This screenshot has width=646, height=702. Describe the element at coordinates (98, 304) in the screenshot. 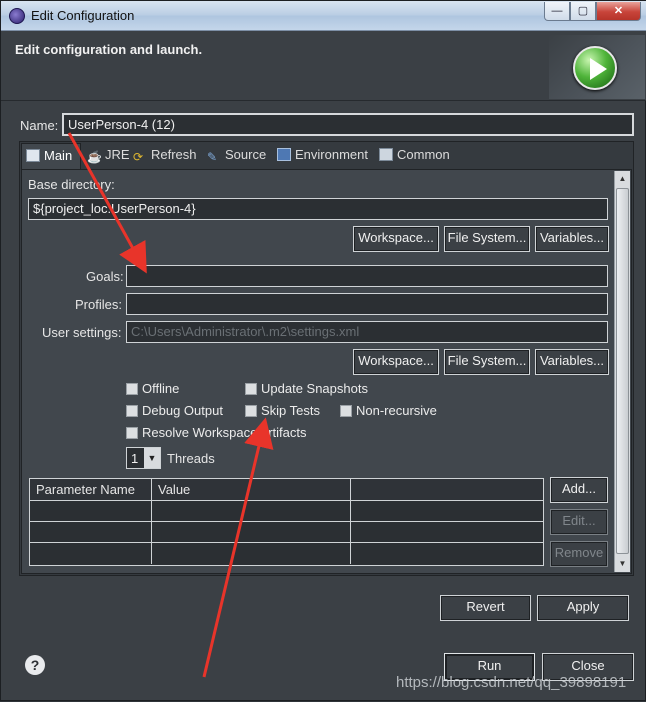

I see `profiles-label: Profiles:` at that location.